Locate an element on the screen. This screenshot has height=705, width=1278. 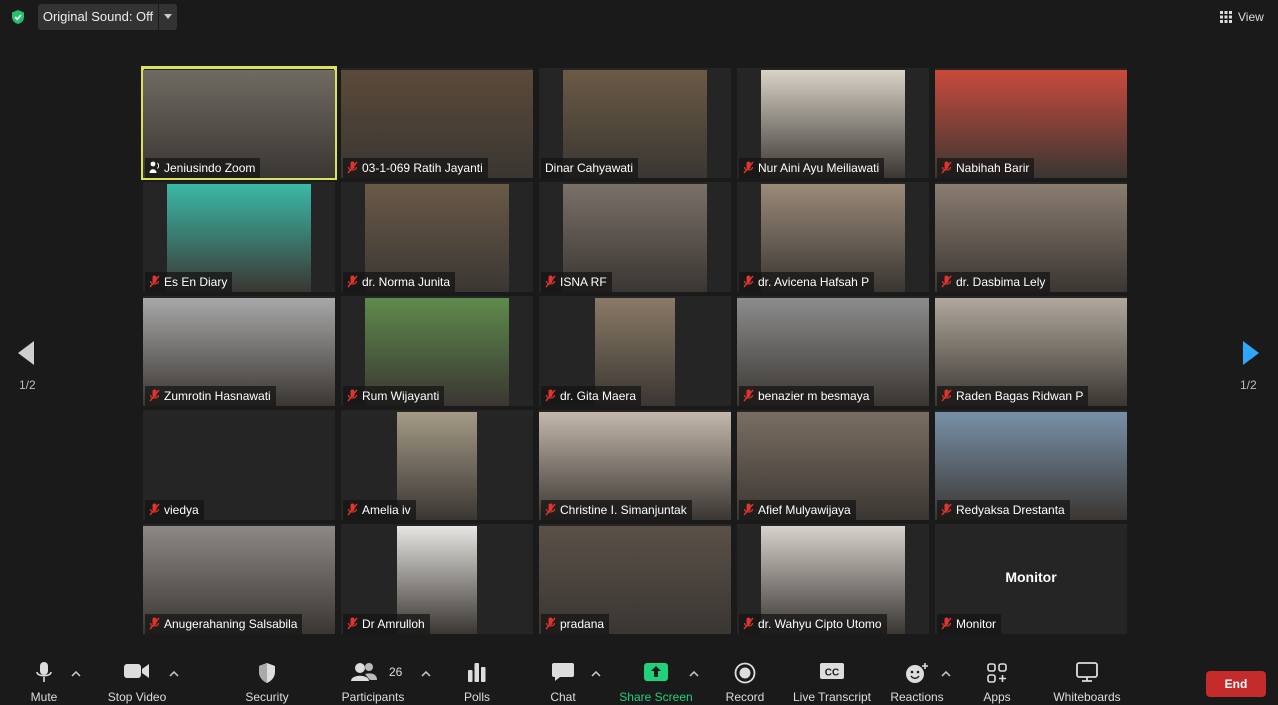
chevron-down-icon is located at coordinates (168, 16).